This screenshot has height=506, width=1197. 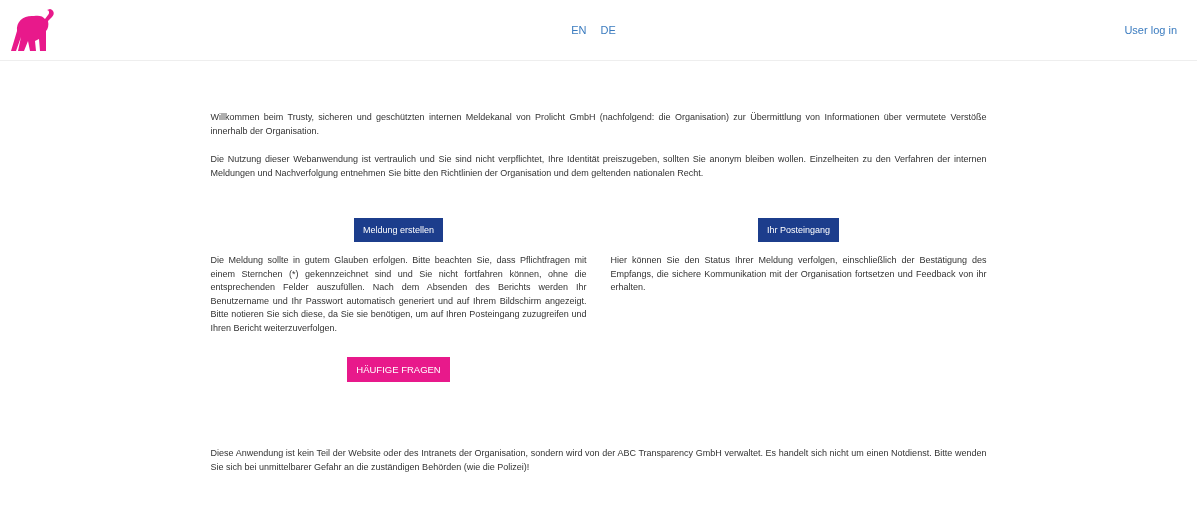 I want to click on intro-paragraph: Die Nutzung dieser Webanwendung ist vertraulich und Sie sind nicht verpflichtet, Ihre Identität preiszugeben, sollten Sie anonym bleiben wollen. Einzelheiten zu den Verfahren der internen Meldungen und Nachverfolgung entnehmen Sie bitte den Richtlinien der Organisation und dem geltenden nationalen Recht., so click(x=598, y=166).